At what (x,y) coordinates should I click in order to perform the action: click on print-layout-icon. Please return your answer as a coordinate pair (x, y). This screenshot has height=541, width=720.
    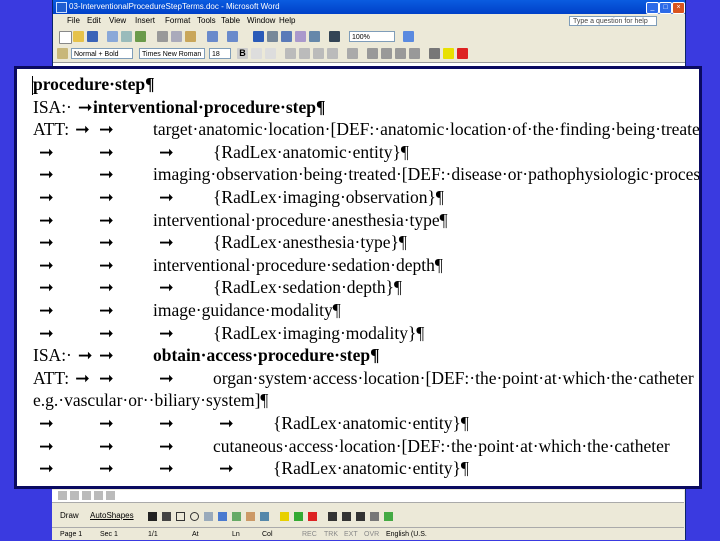
    Looking at the image, I should click on (86, 495).